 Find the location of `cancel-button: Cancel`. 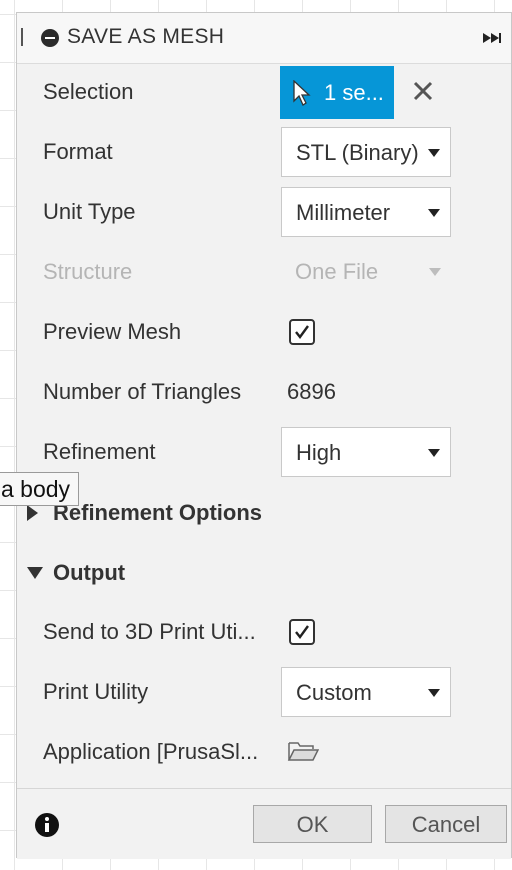

cancel-button: Cancel is located at coordinates (446, 824).